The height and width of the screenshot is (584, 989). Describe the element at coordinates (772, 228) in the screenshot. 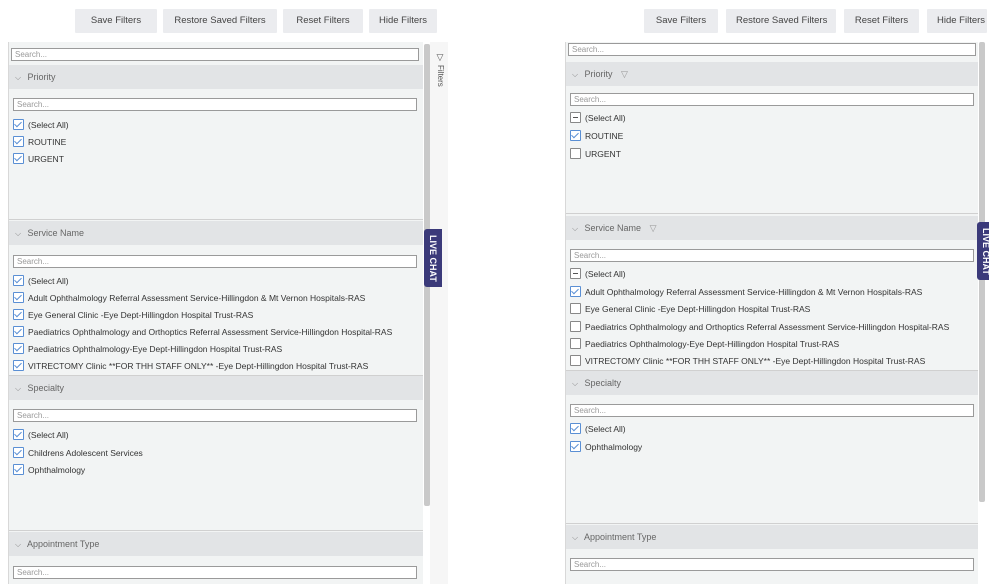

I see `section-header-service-name: ⌵ Service Name ▽` at that location.